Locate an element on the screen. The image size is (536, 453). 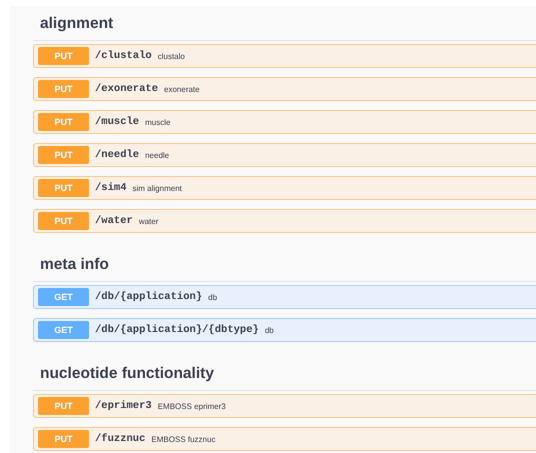
endpoint-row: GET /db/{application}/{dbtype} db is located at coordinates (284, 330).